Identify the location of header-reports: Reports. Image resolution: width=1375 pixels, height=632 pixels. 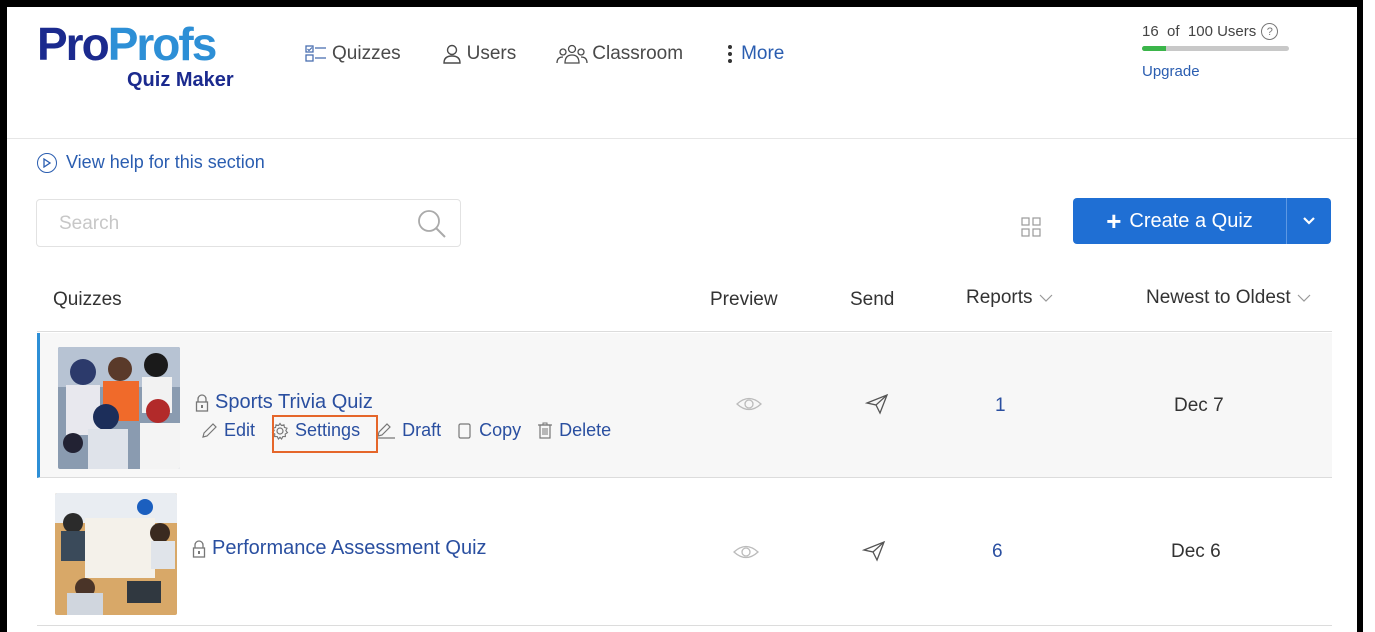
(1009, 298).